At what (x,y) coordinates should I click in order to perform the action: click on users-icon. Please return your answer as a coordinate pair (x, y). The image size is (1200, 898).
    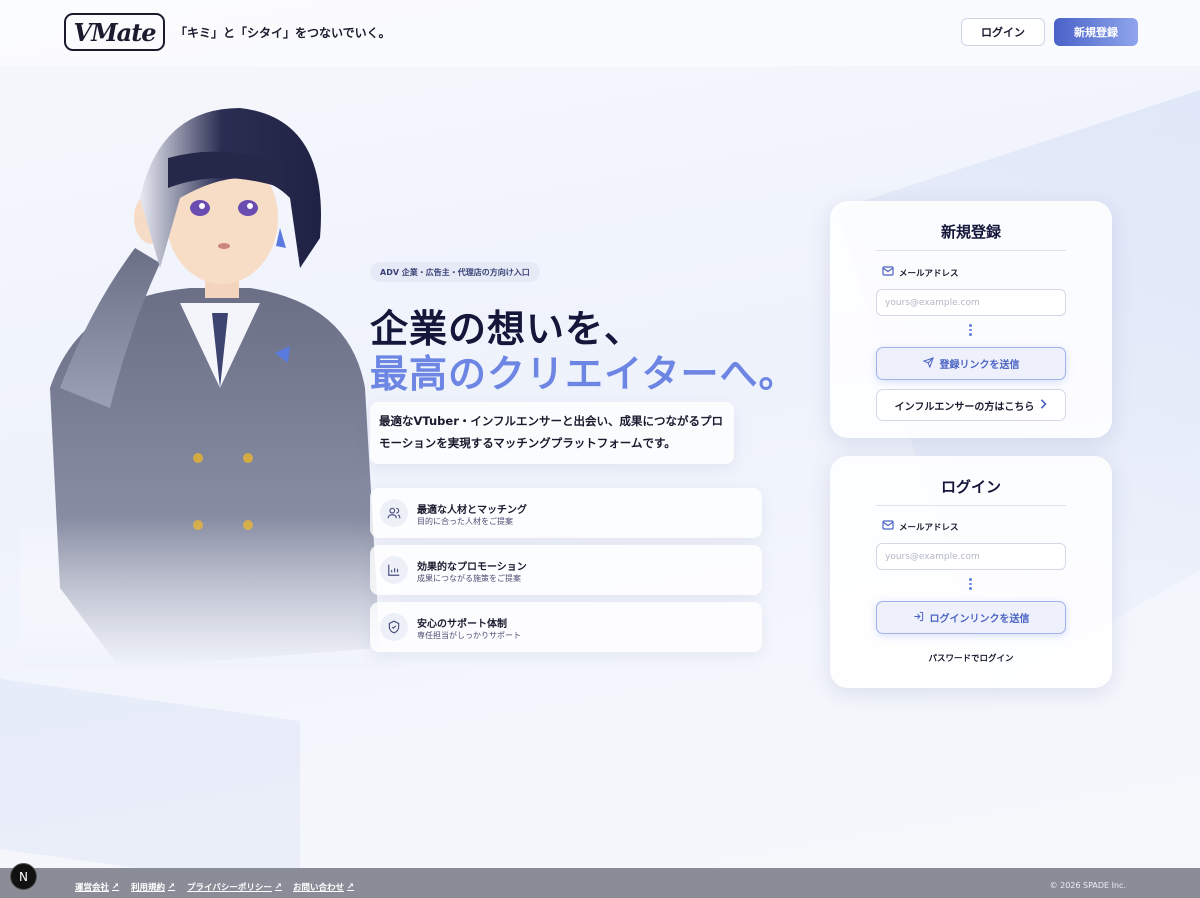
    Looking at the image, I should click on (394, 513).